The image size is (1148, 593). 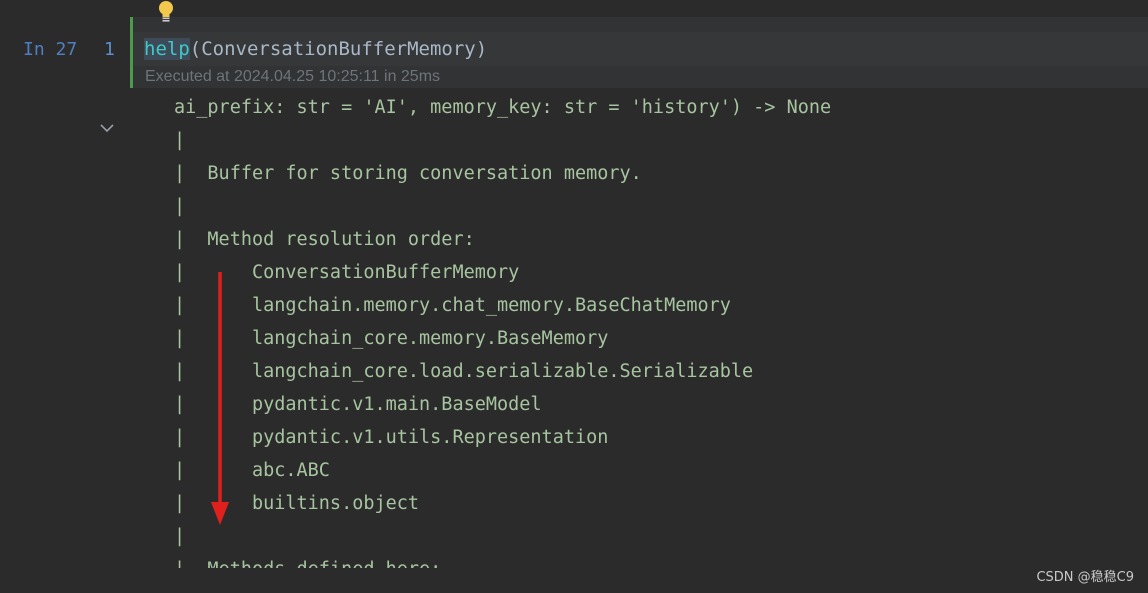 What do you see at coordinates (293, 76) in the screenshot?
I see `execution-status-text: Executed at 2024.04.25 10:25:11 in 25ms` at bounding box center [293, 76].